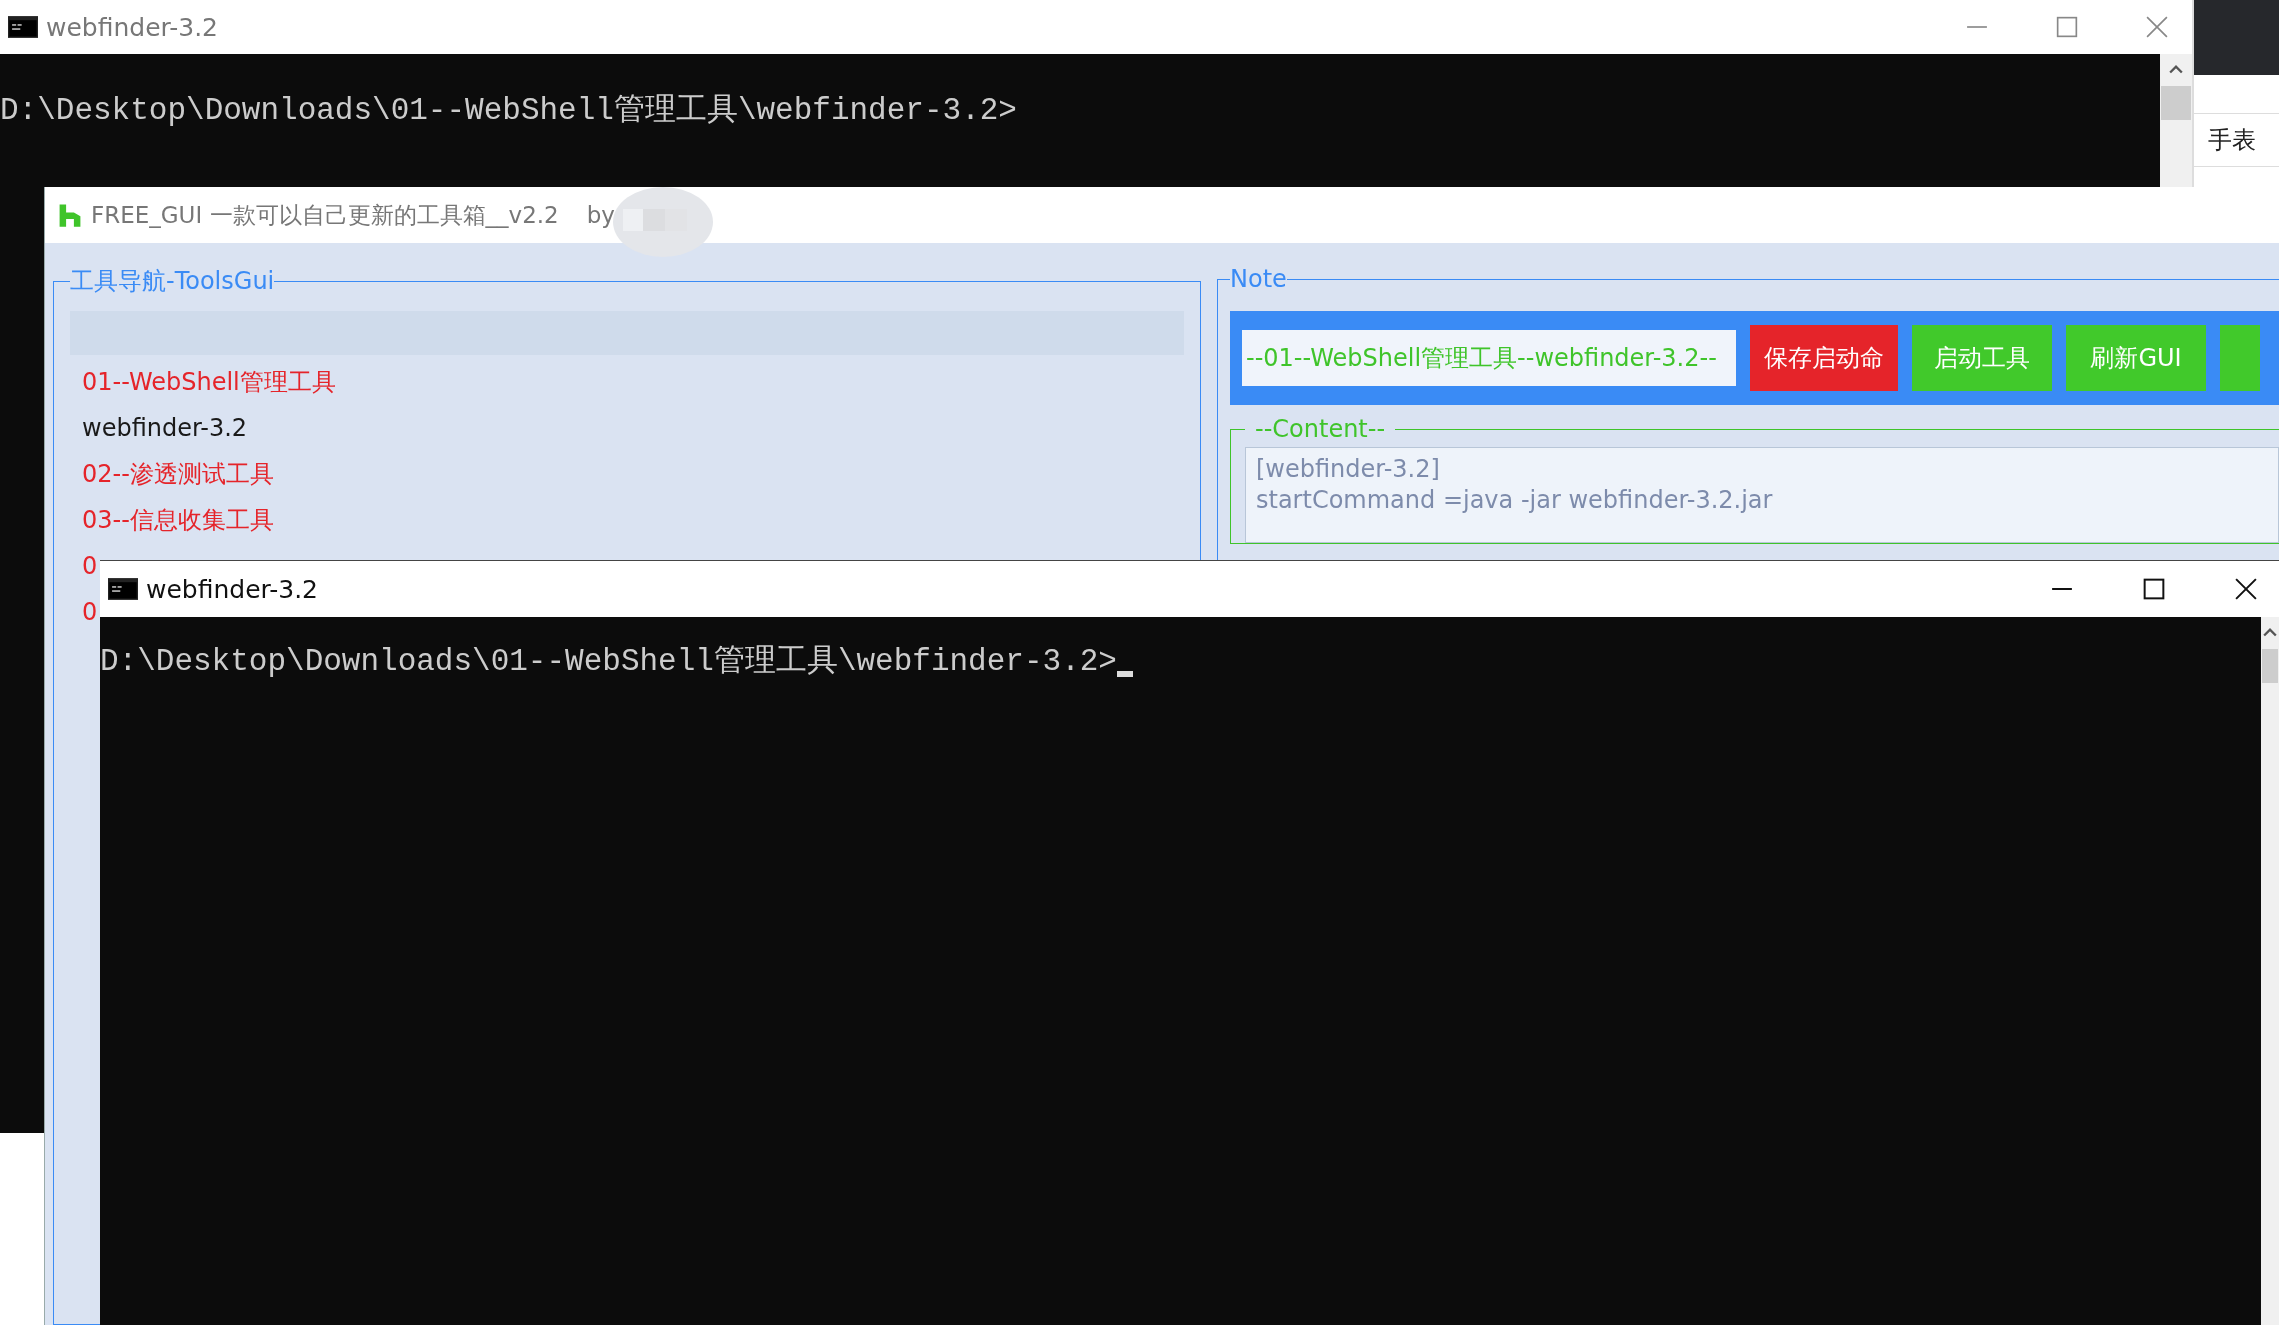 This screenshot has height=1325, width=2279. What do you see at coordinates (172, 281) in the screenshot?
I see `section-legend: 工具导航-ToolsGui` at bounding box center [172, 281].